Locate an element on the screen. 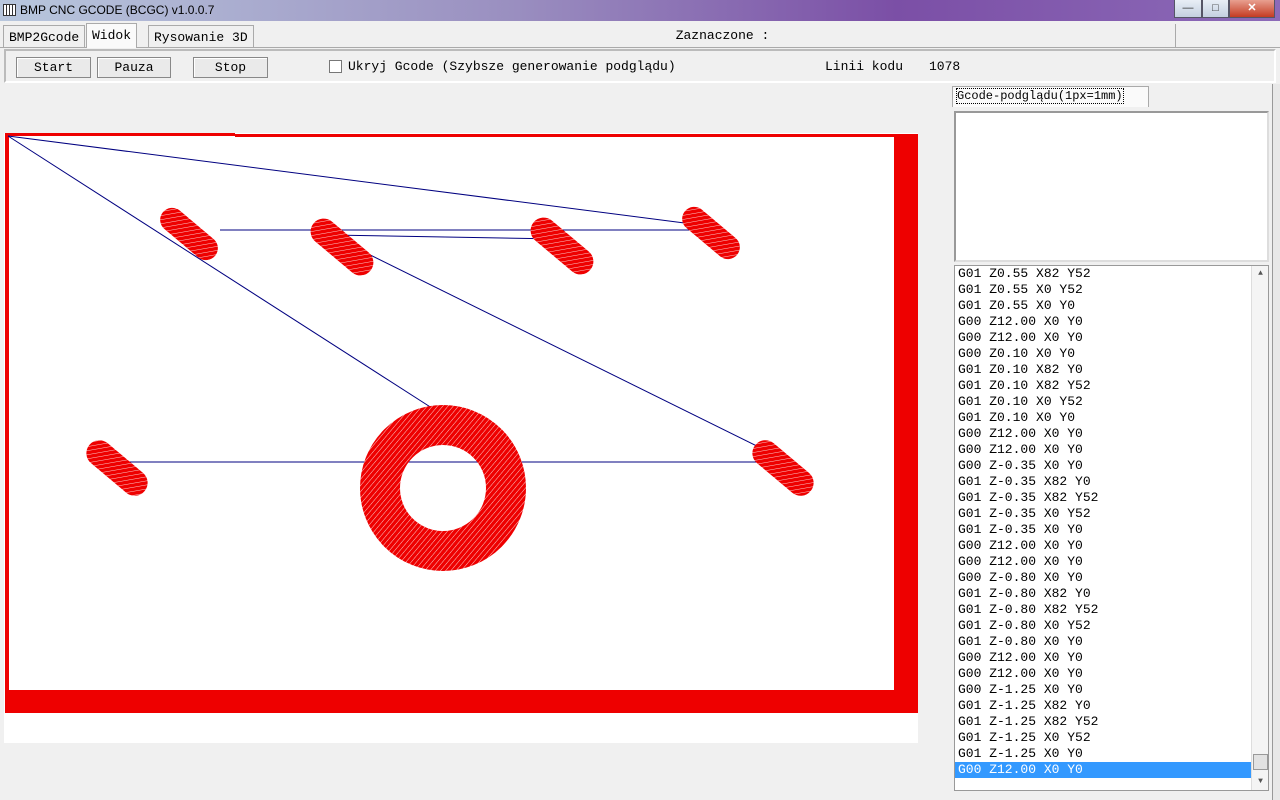 This screenshot has height=800, width=1280. window-title: BMP CNC GCODE (BCGC) v1.0.0.7 is located at coordinates (117, 10).